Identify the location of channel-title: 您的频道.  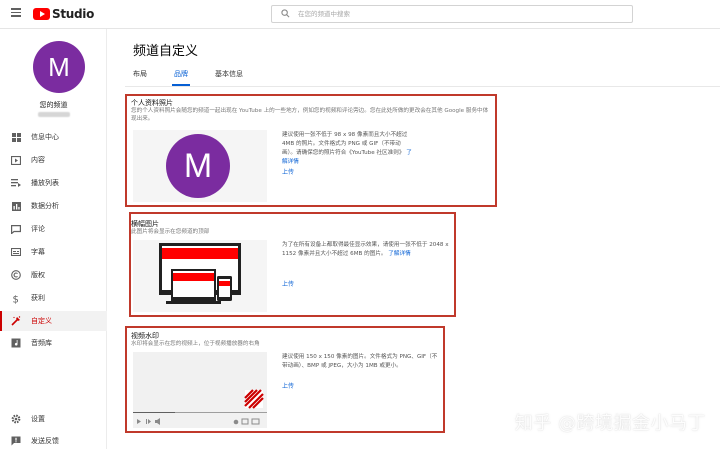
(53, 105).